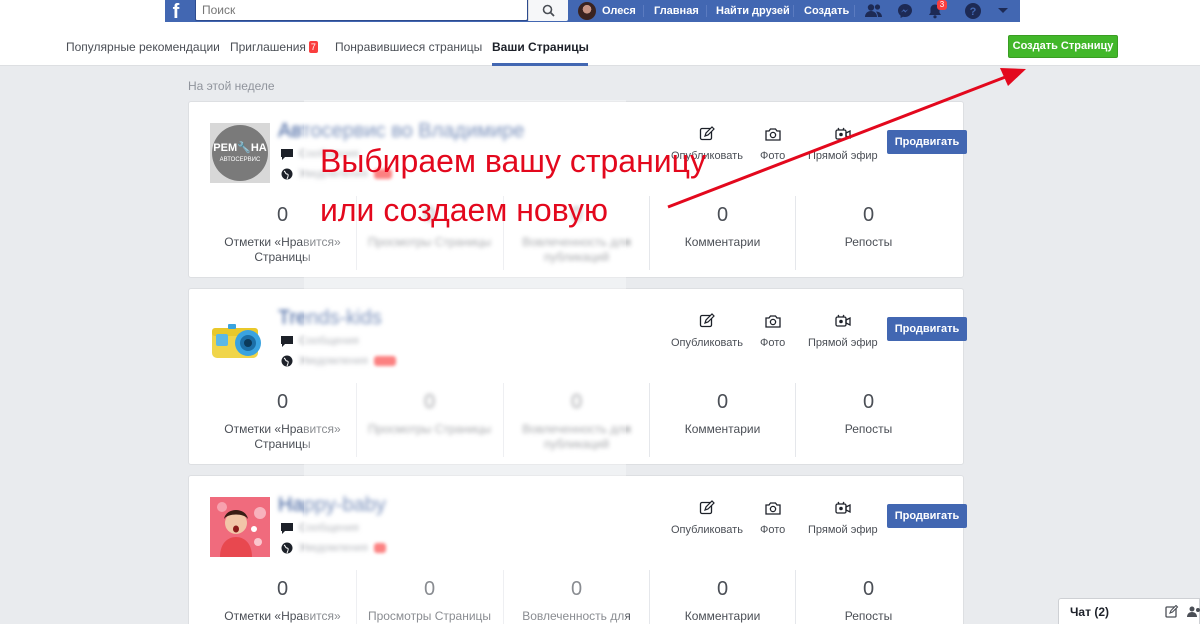 This screenshot has width=1200, height=624. I want to click on chat-label: Чат (2), so click(1089, 611).